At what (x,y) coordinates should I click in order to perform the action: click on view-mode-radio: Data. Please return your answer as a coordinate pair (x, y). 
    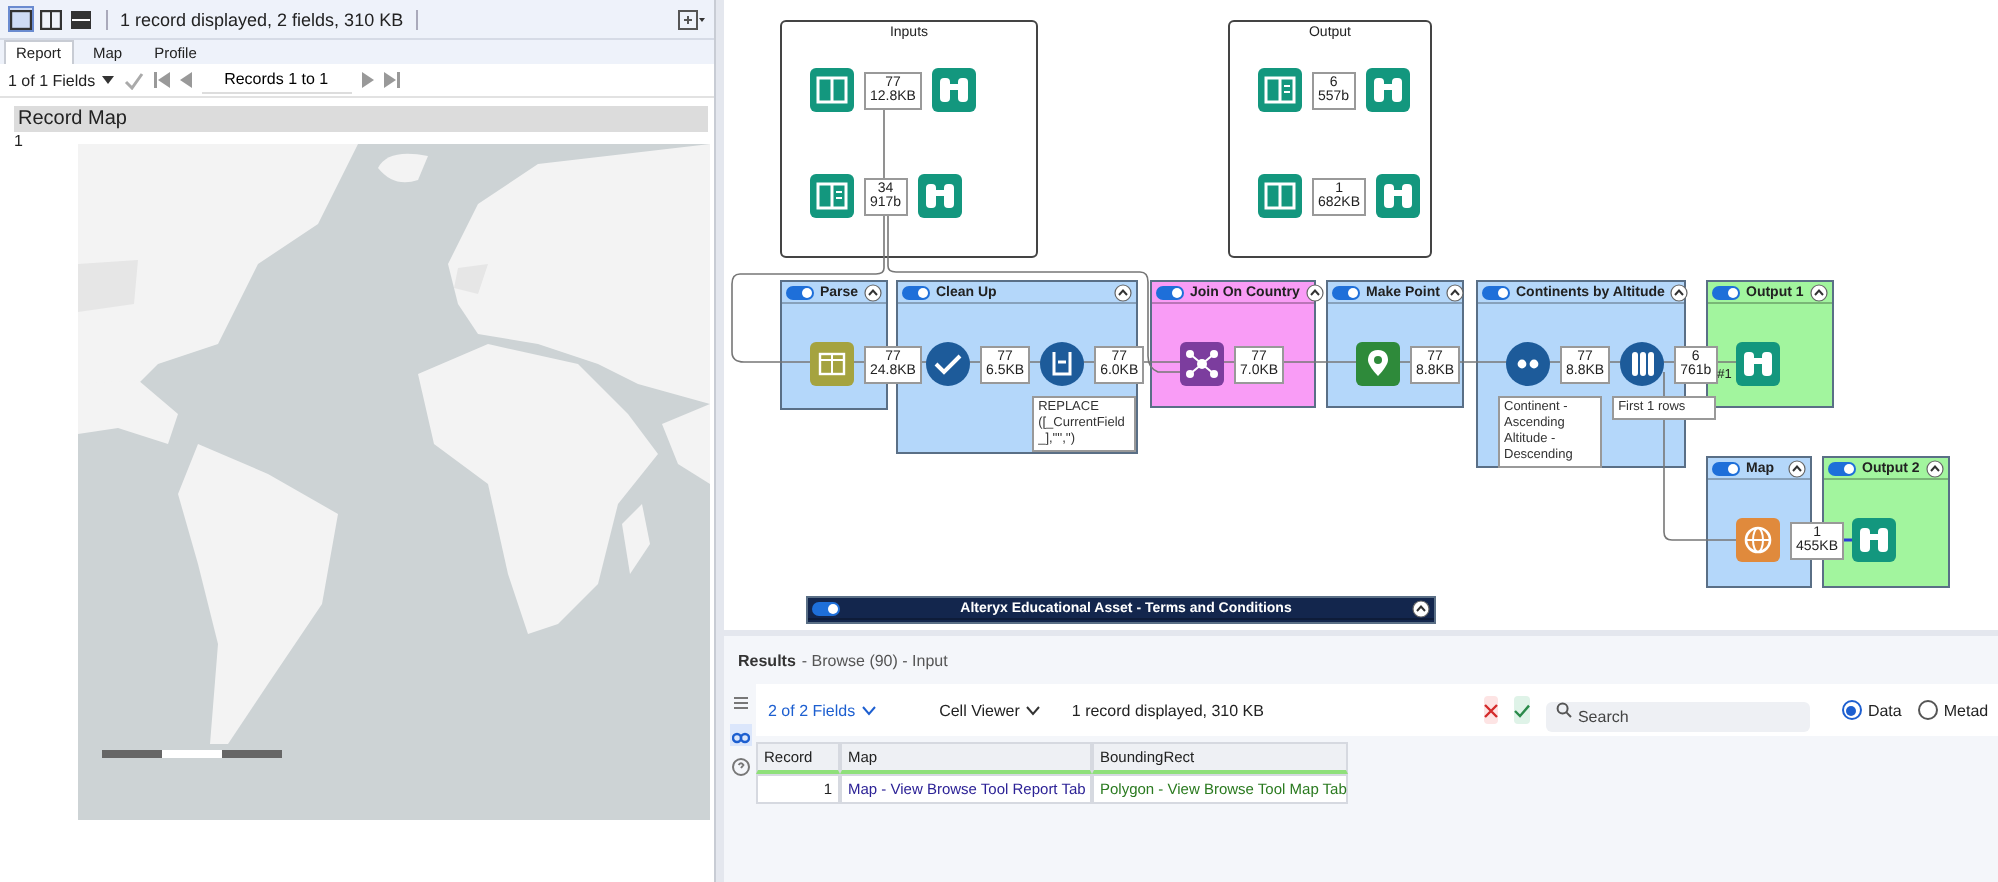
    Looking at the image, I should click on (1871, 710).